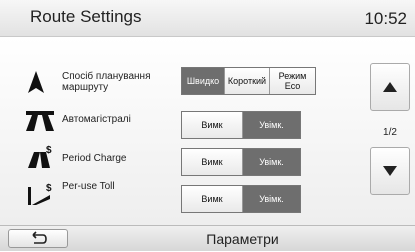  I want to click on highways-label: Автомагістралі, so click(96, 119).